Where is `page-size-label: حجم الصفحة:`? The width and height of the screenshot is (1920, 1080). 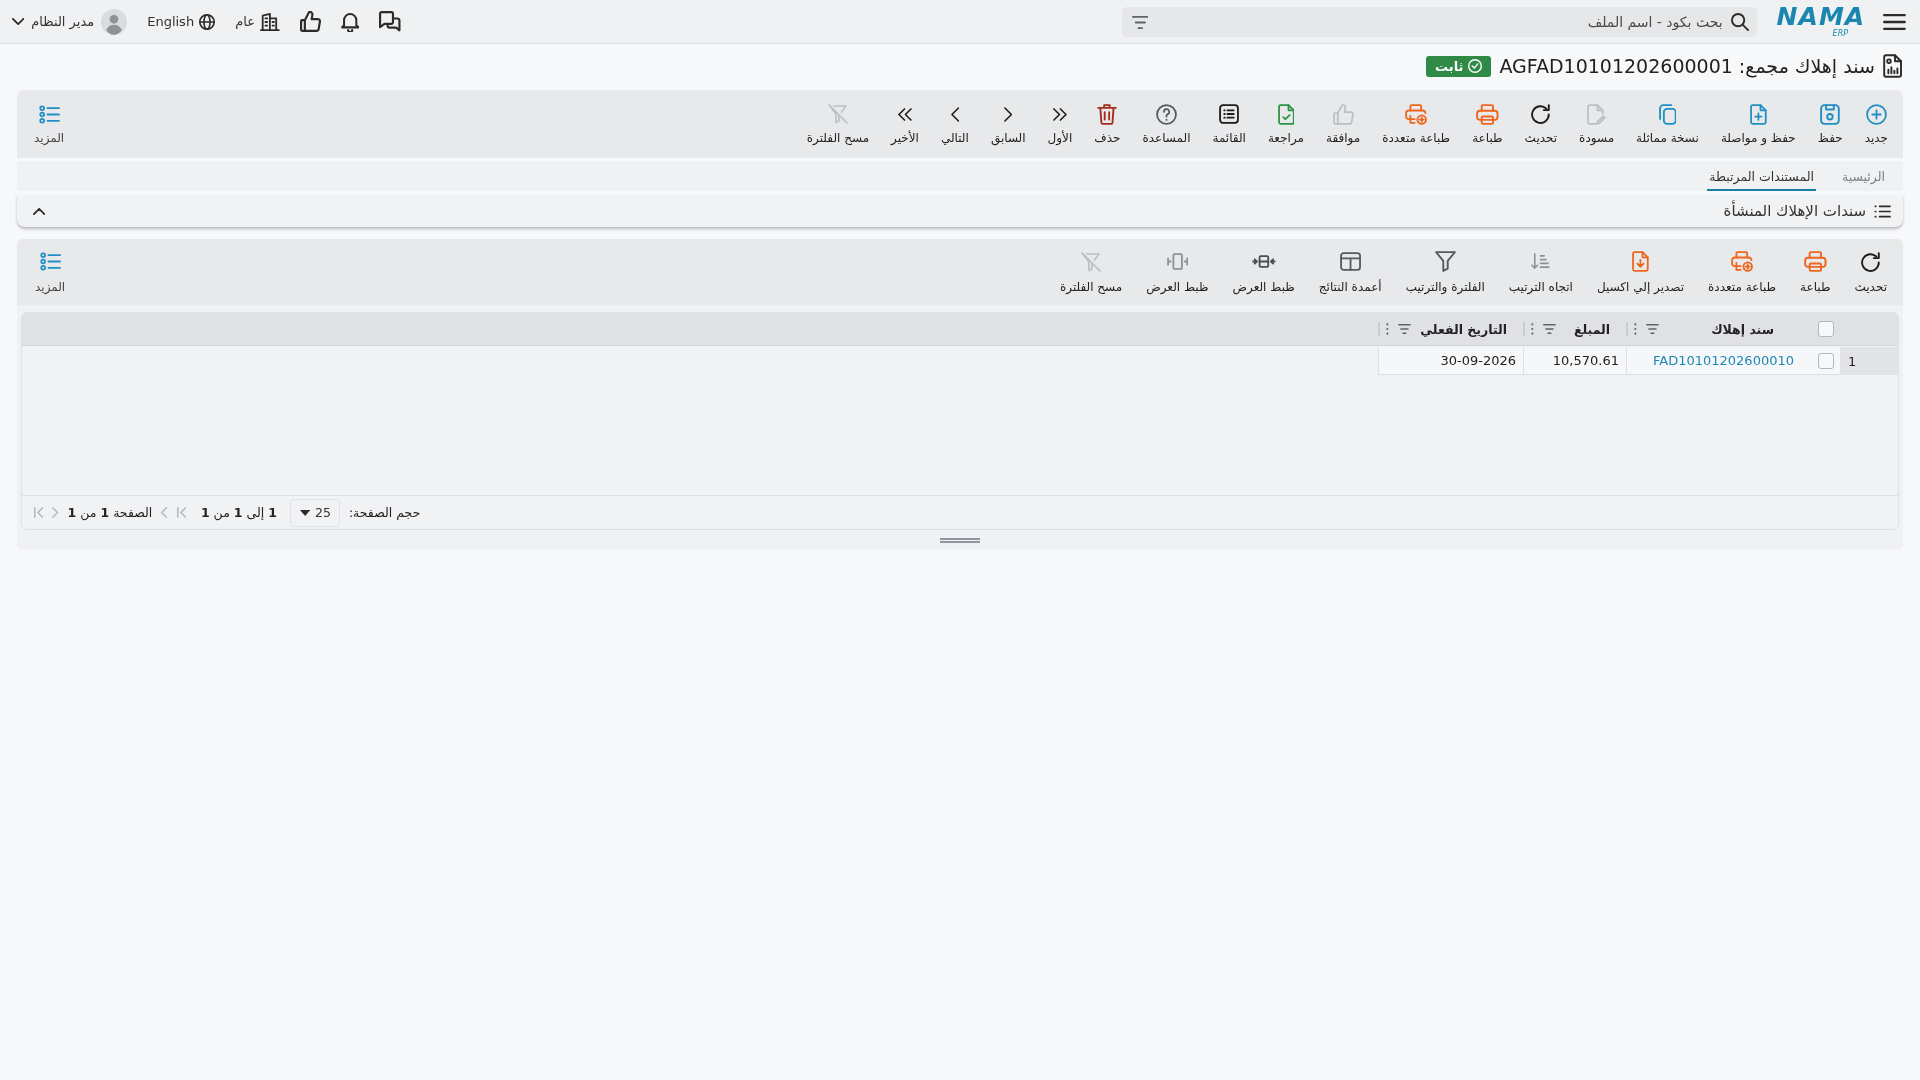
page-size-label: حجم الصفحة: is located at coordinates (384, 512).